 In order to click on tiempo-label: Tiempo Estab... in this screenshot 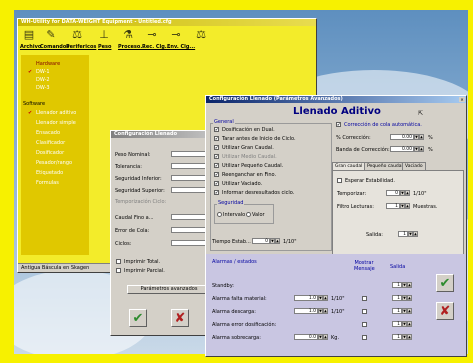, I will do `click(231, 242)`.